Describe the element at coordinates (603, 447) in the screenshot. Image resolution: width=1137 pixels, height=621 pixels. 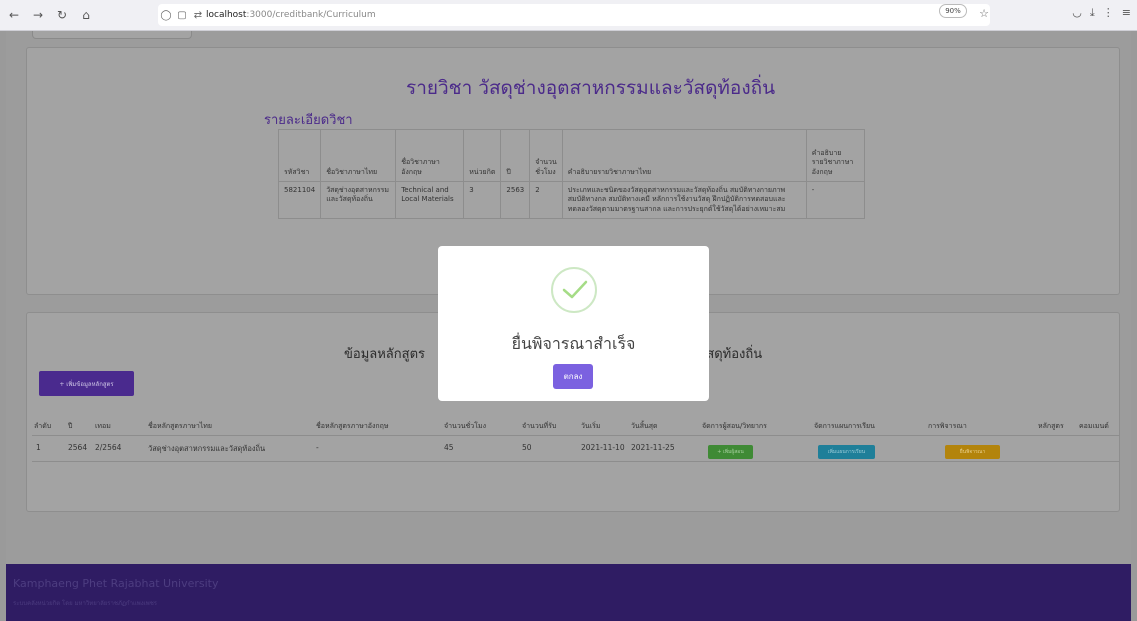
I see `course-start-date: 2021-11-10` at that location.